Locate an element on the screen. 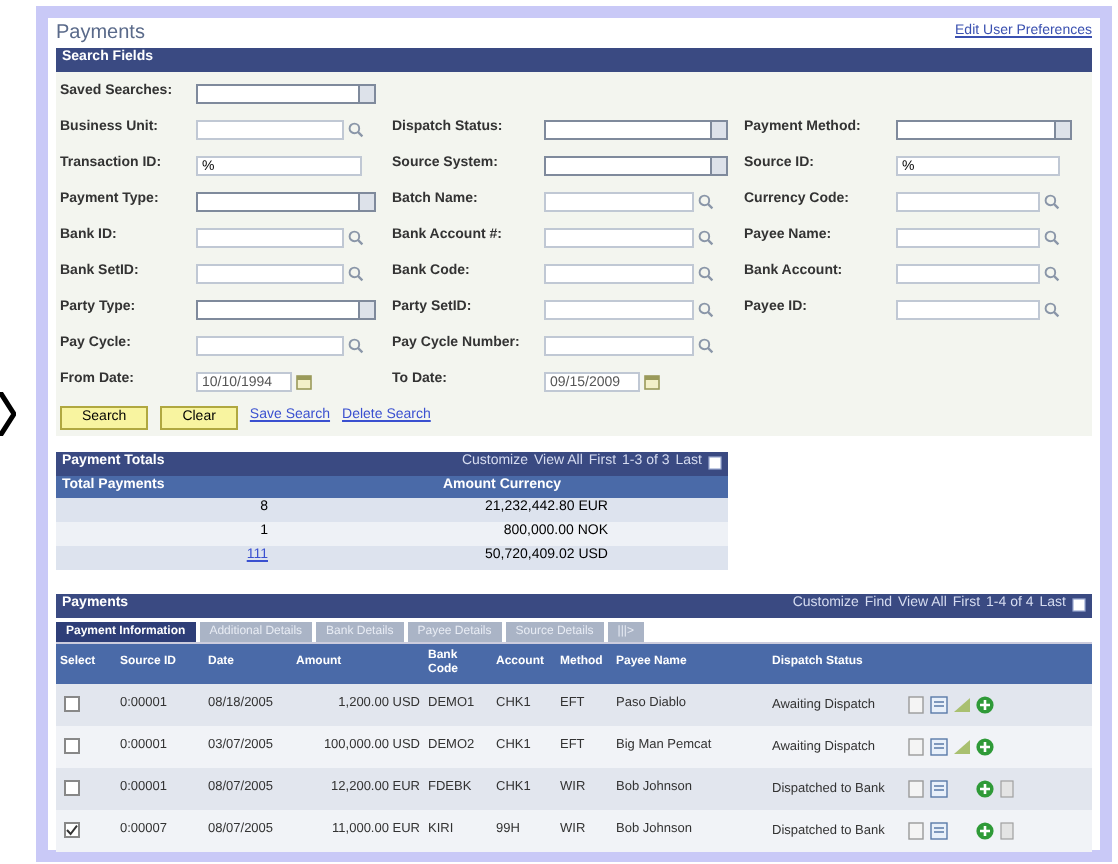  check-icon is located at coordinates (72, 830).